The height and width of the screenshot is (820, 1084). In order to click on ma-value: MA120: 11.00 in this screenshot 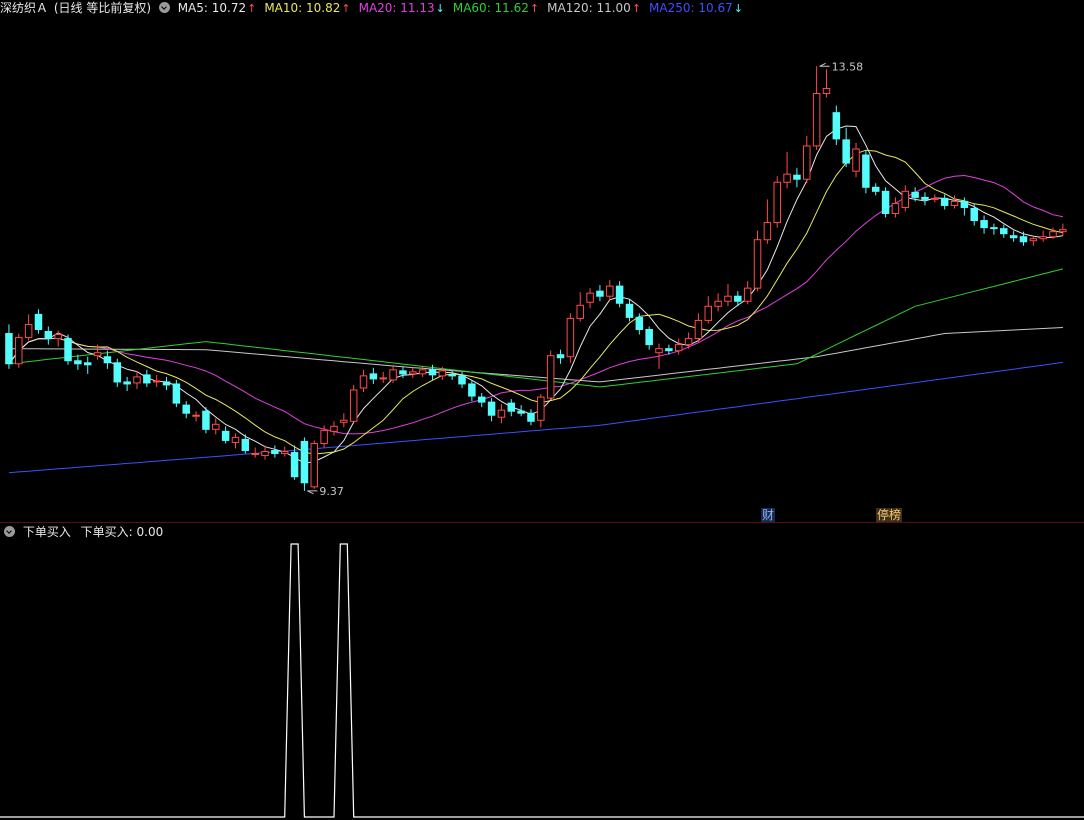, I will do `click(589, 8)`.